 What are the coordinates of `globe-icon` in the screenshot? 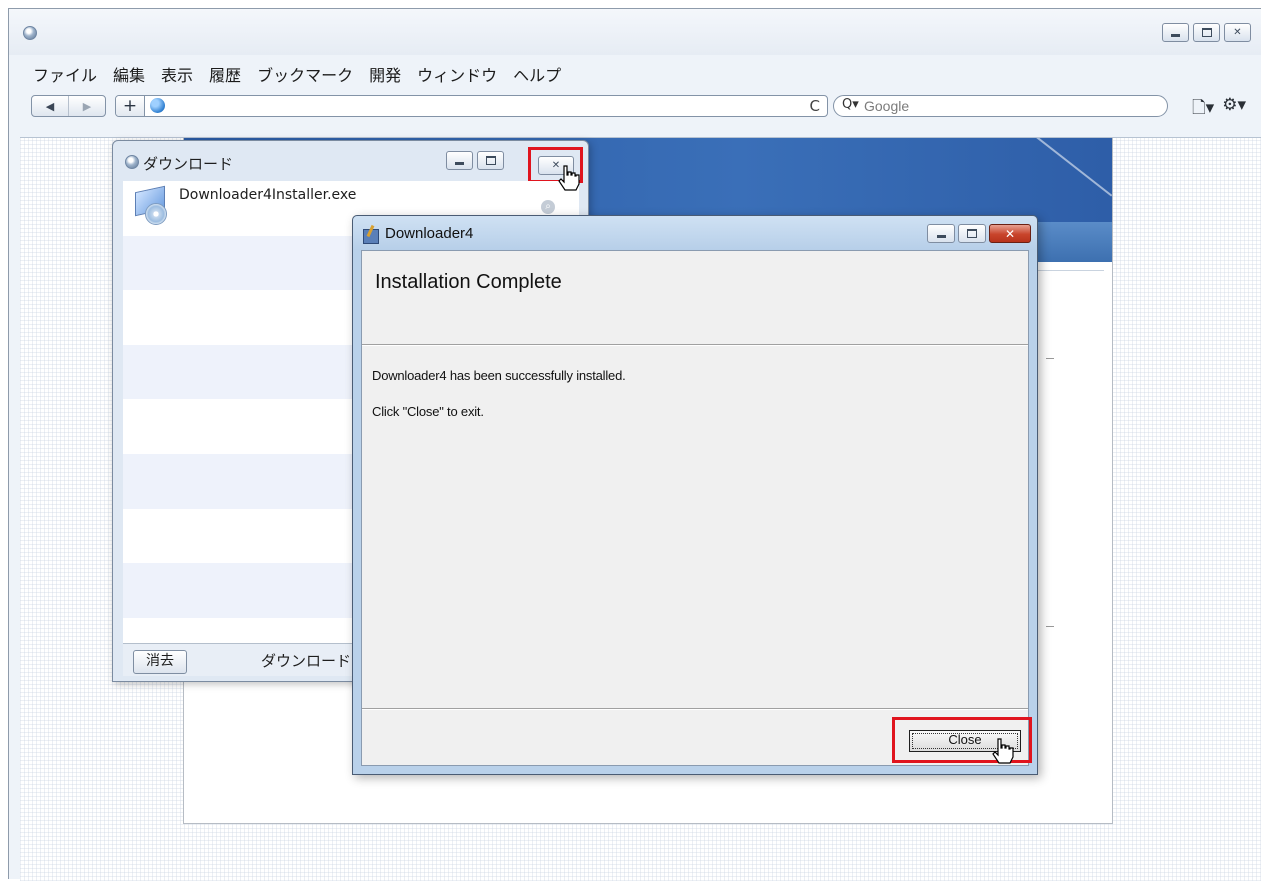 It's located at (157, 105).